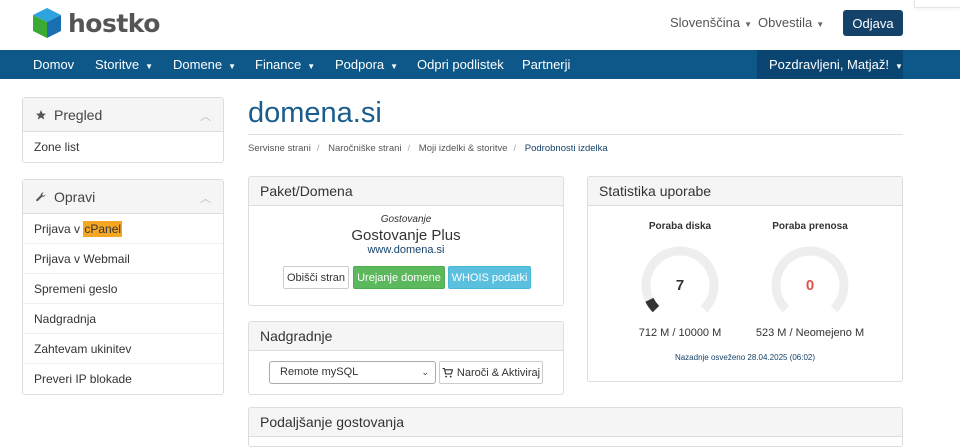 This screenshot has height=447, width=960. What do you see at coordinates (937, 4) in the screenshot?
I see `popup-edge` at bounding box center [937, 4].